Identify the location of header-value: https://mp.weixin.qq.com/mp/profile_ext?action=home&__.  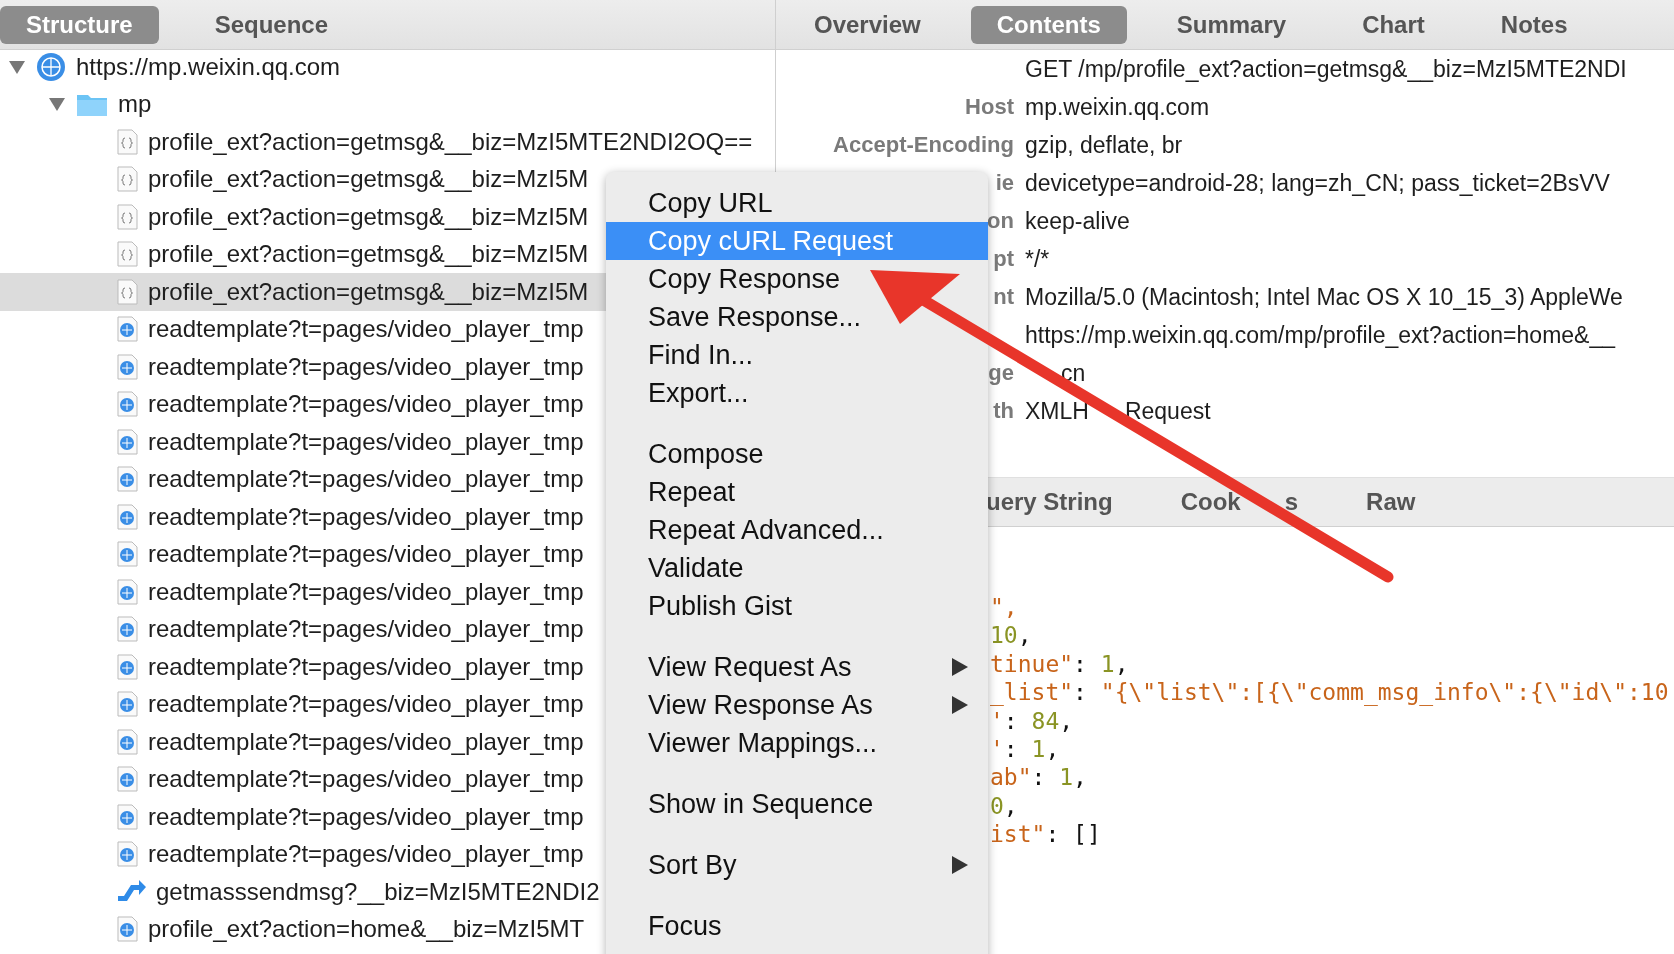
(1320, 335).